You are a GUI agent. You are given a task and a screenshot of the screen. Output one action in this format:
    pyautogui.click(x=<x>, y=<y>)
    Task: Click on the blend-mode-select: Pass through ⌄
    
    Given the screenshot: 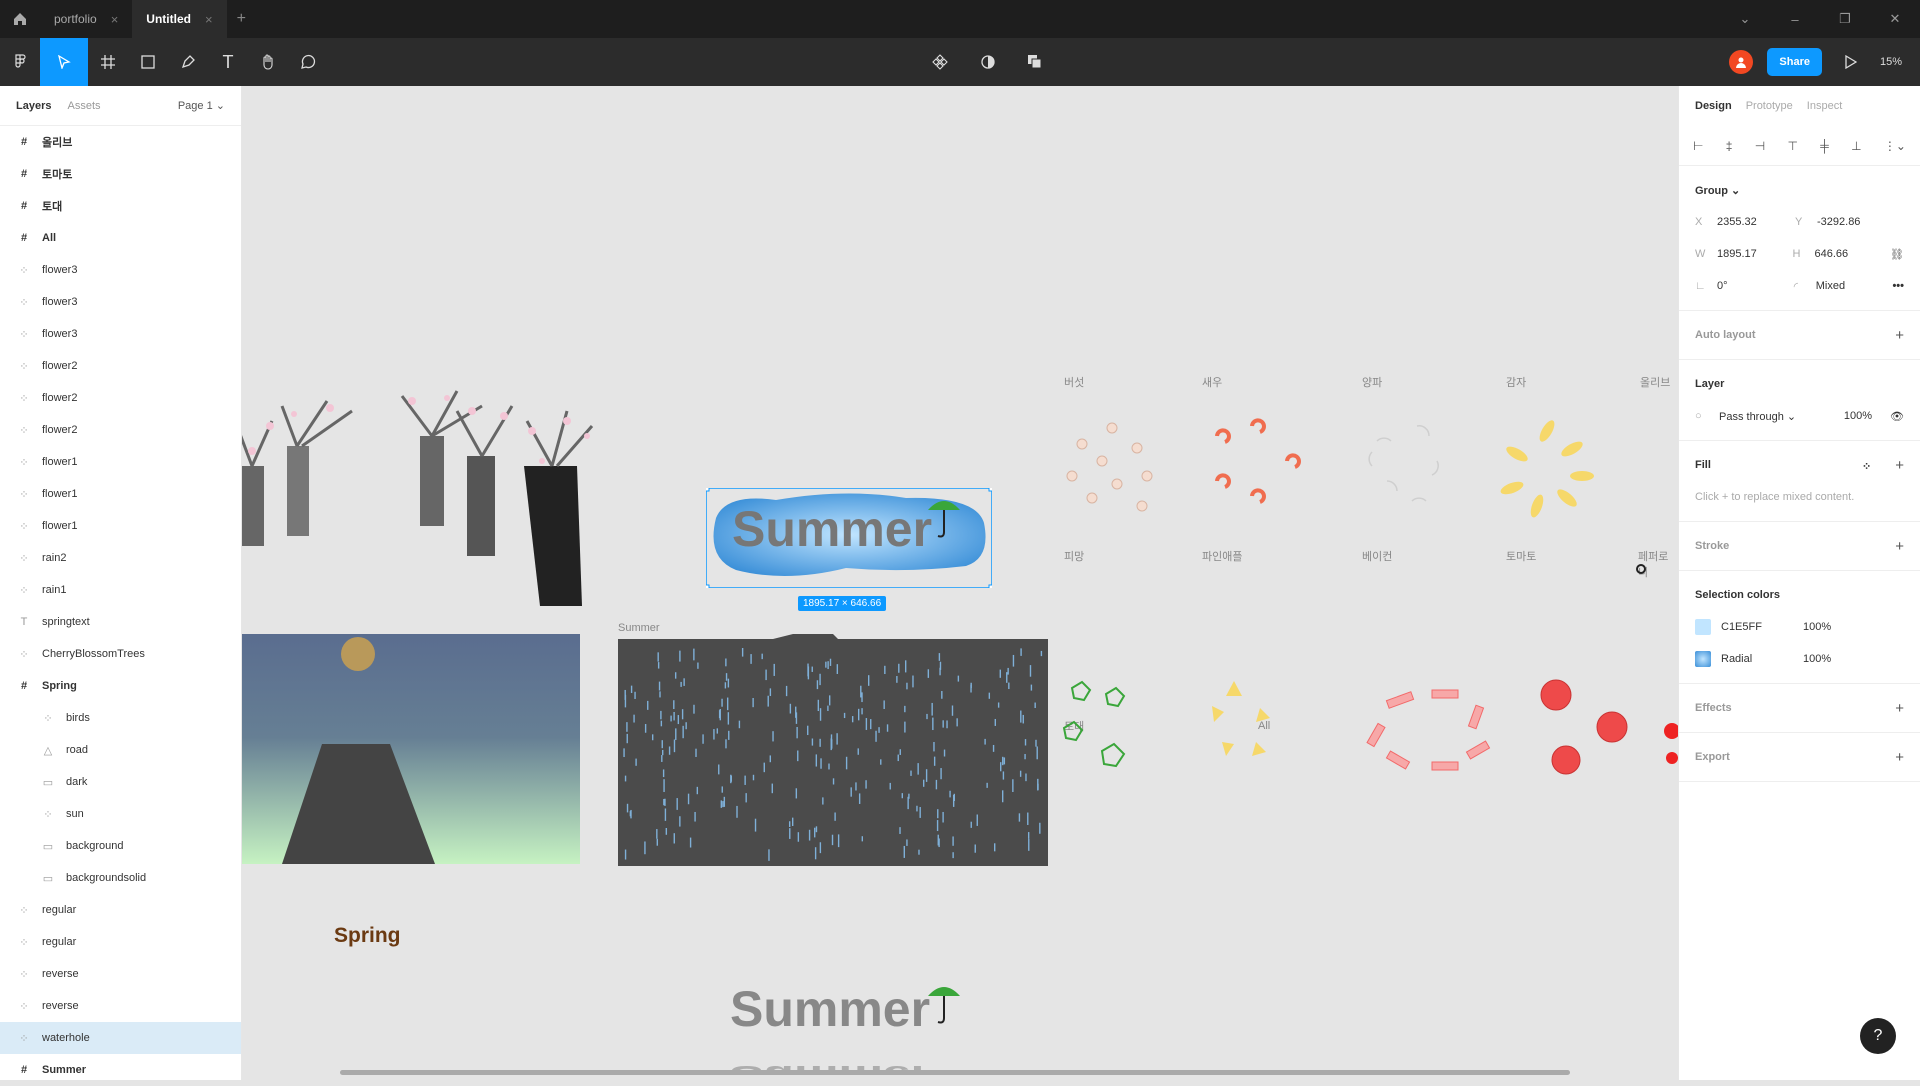 What is the action you would take?
    pyautogui.click(x=1757, y=416)
    